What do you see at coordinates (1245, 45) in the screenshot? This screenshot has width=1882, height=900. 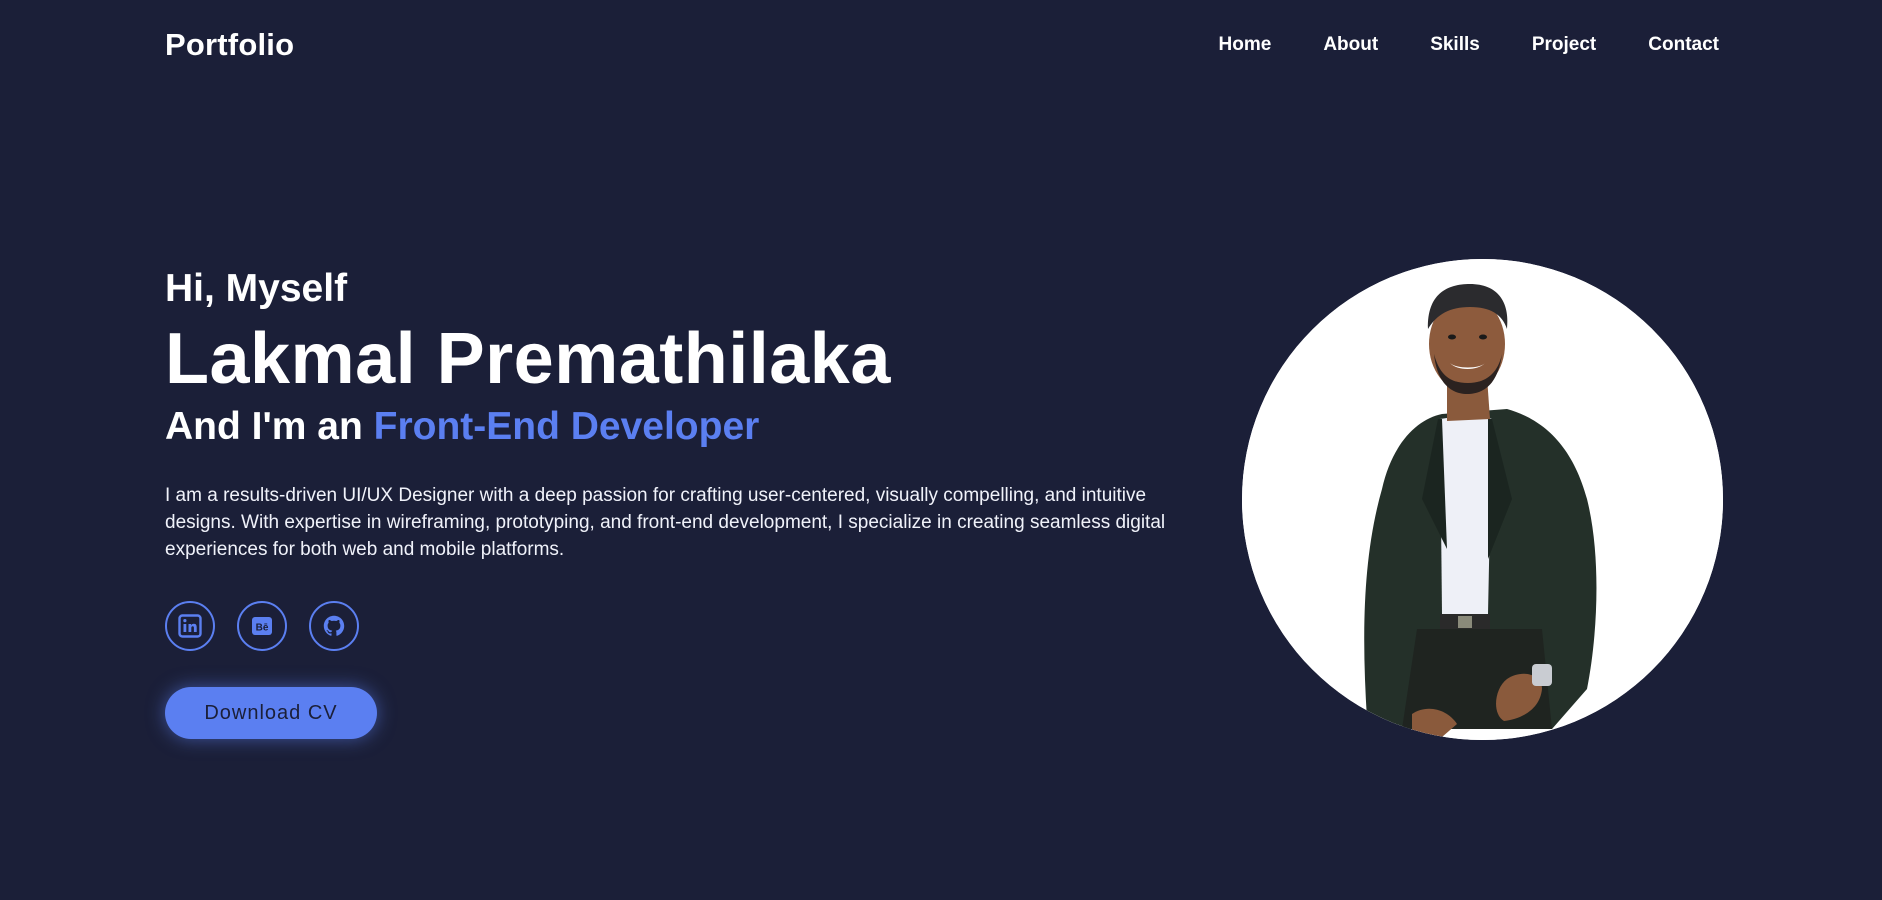 I see `nav-home: Home` at bounding box center [1245, 45].